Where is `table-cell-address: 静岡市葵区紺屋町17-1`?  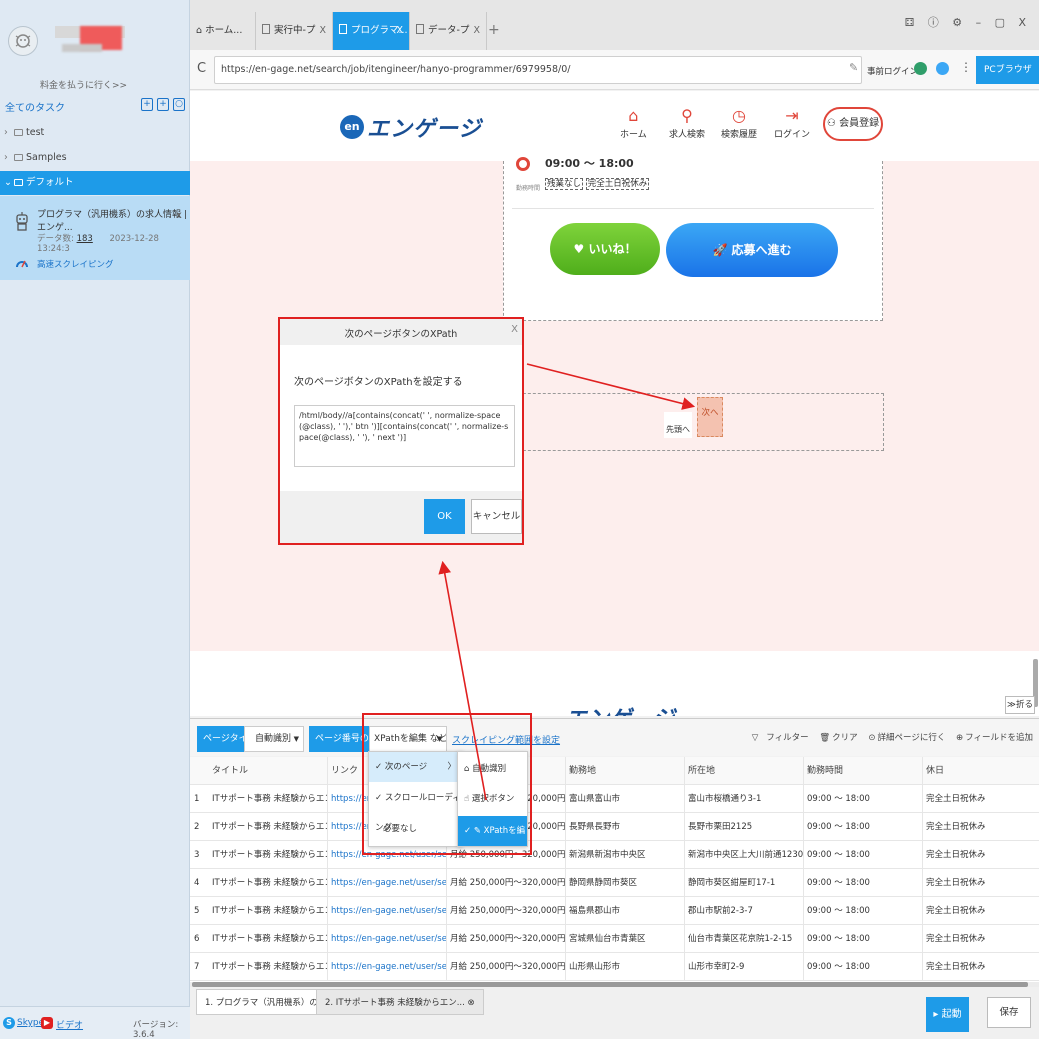
table-cell-address: 静岡市葵区紺屋町17-1 is located at coordinates (745, 883).